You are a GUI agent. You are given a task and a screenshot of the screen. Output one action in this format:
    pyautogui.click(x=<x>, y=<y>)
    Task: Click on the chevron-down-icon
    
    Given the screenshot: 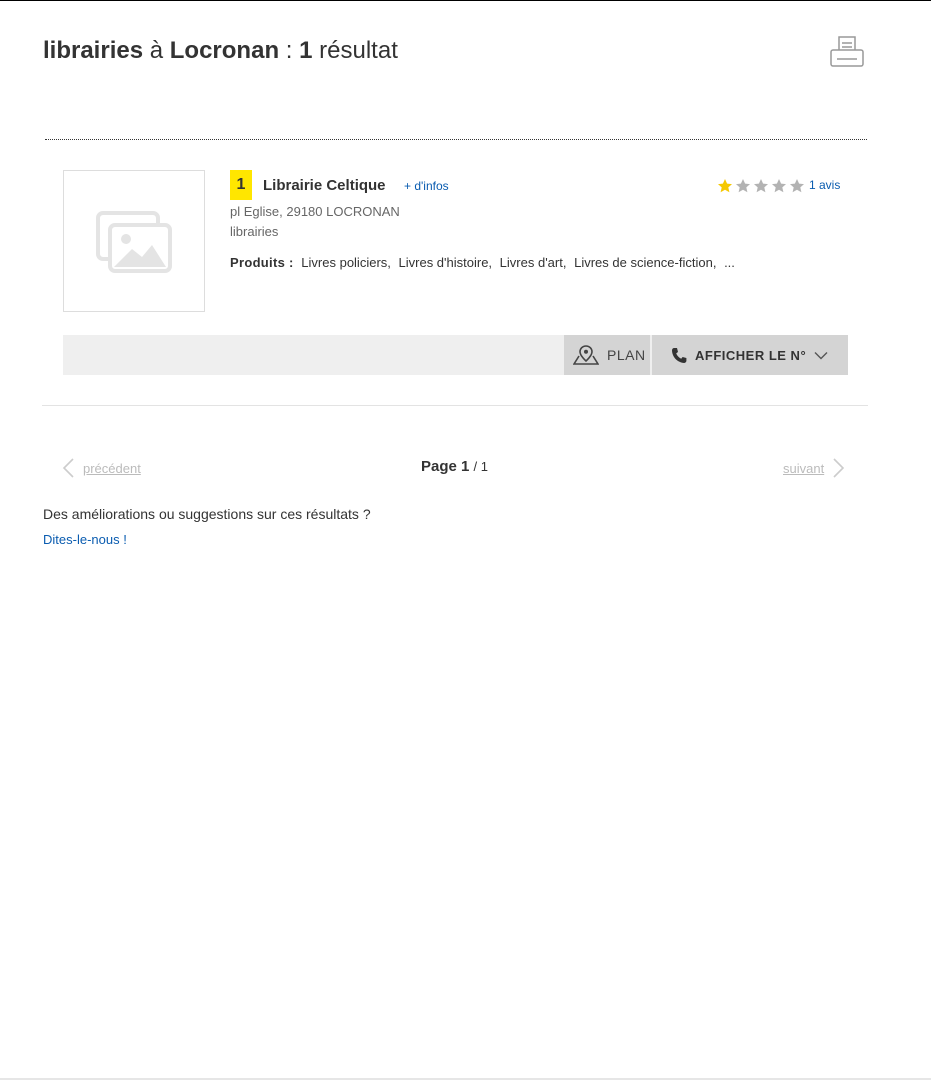 What is the action you would take?
    pyautogui.click(x=821, y=355)
    